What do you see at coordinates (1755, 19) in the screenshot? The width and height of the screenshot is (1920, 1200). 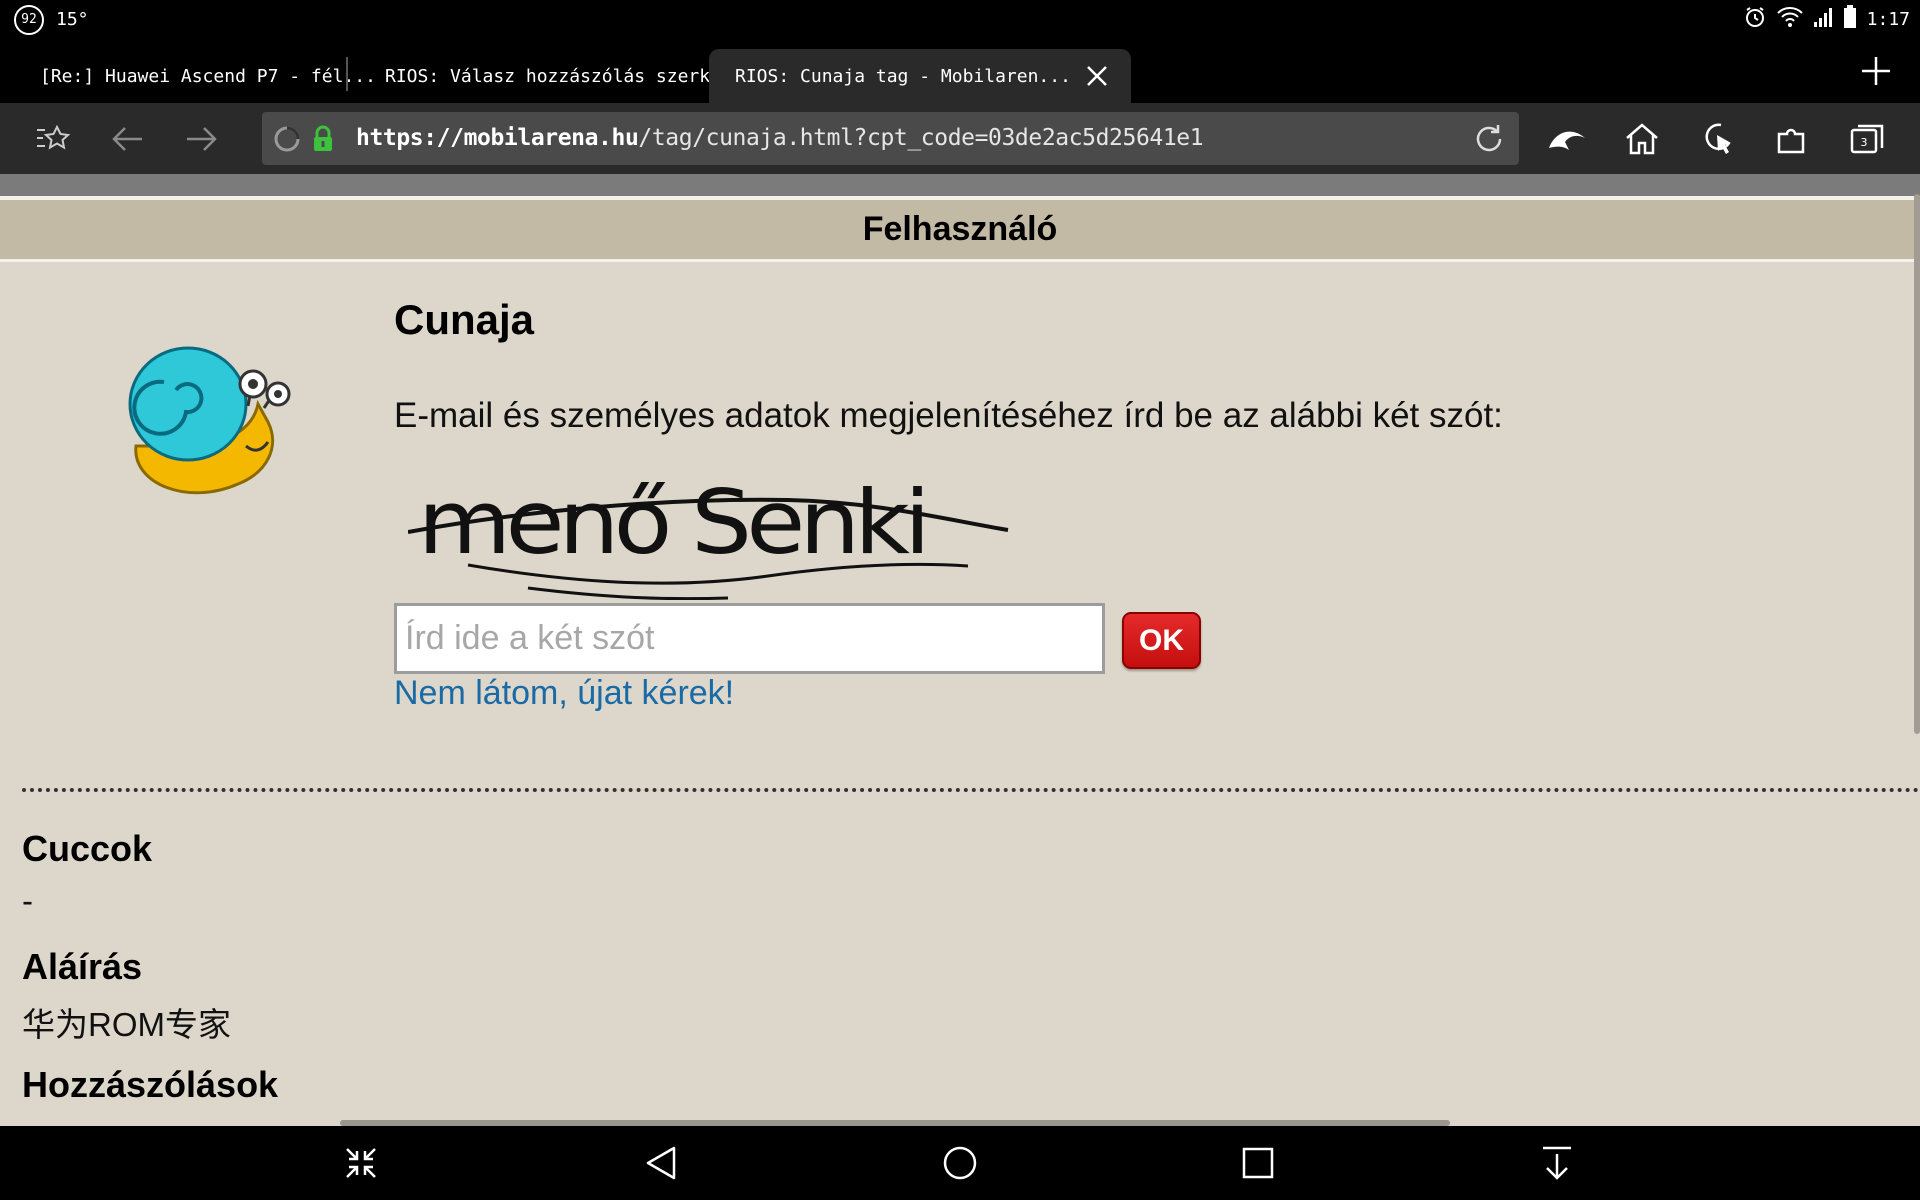 I see `alarm-icon` at bounding box center [1755, 19].